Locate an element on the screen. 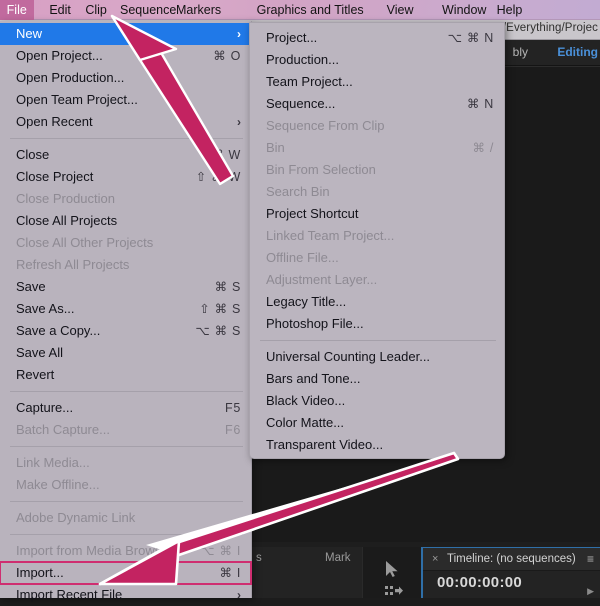 Image resolution: width=600 pixels, height=606 pixels. new-submenu-item-bin-shortcut: ⌘ / is located at coordinates (483, 148).